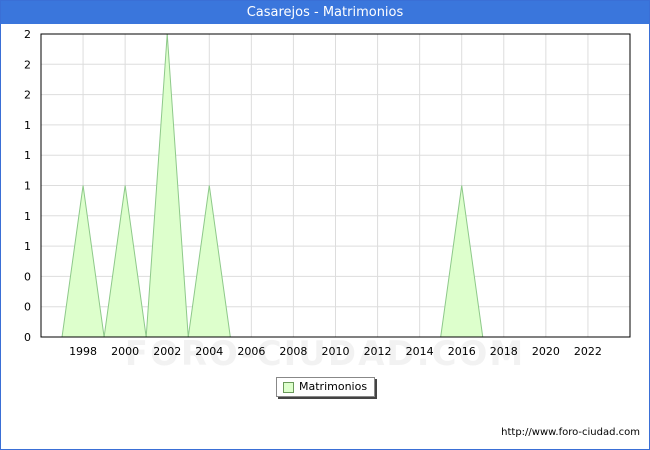 This screenshot has width=650, height=450. I want to click on area-peak-2000, so click(125, 261).